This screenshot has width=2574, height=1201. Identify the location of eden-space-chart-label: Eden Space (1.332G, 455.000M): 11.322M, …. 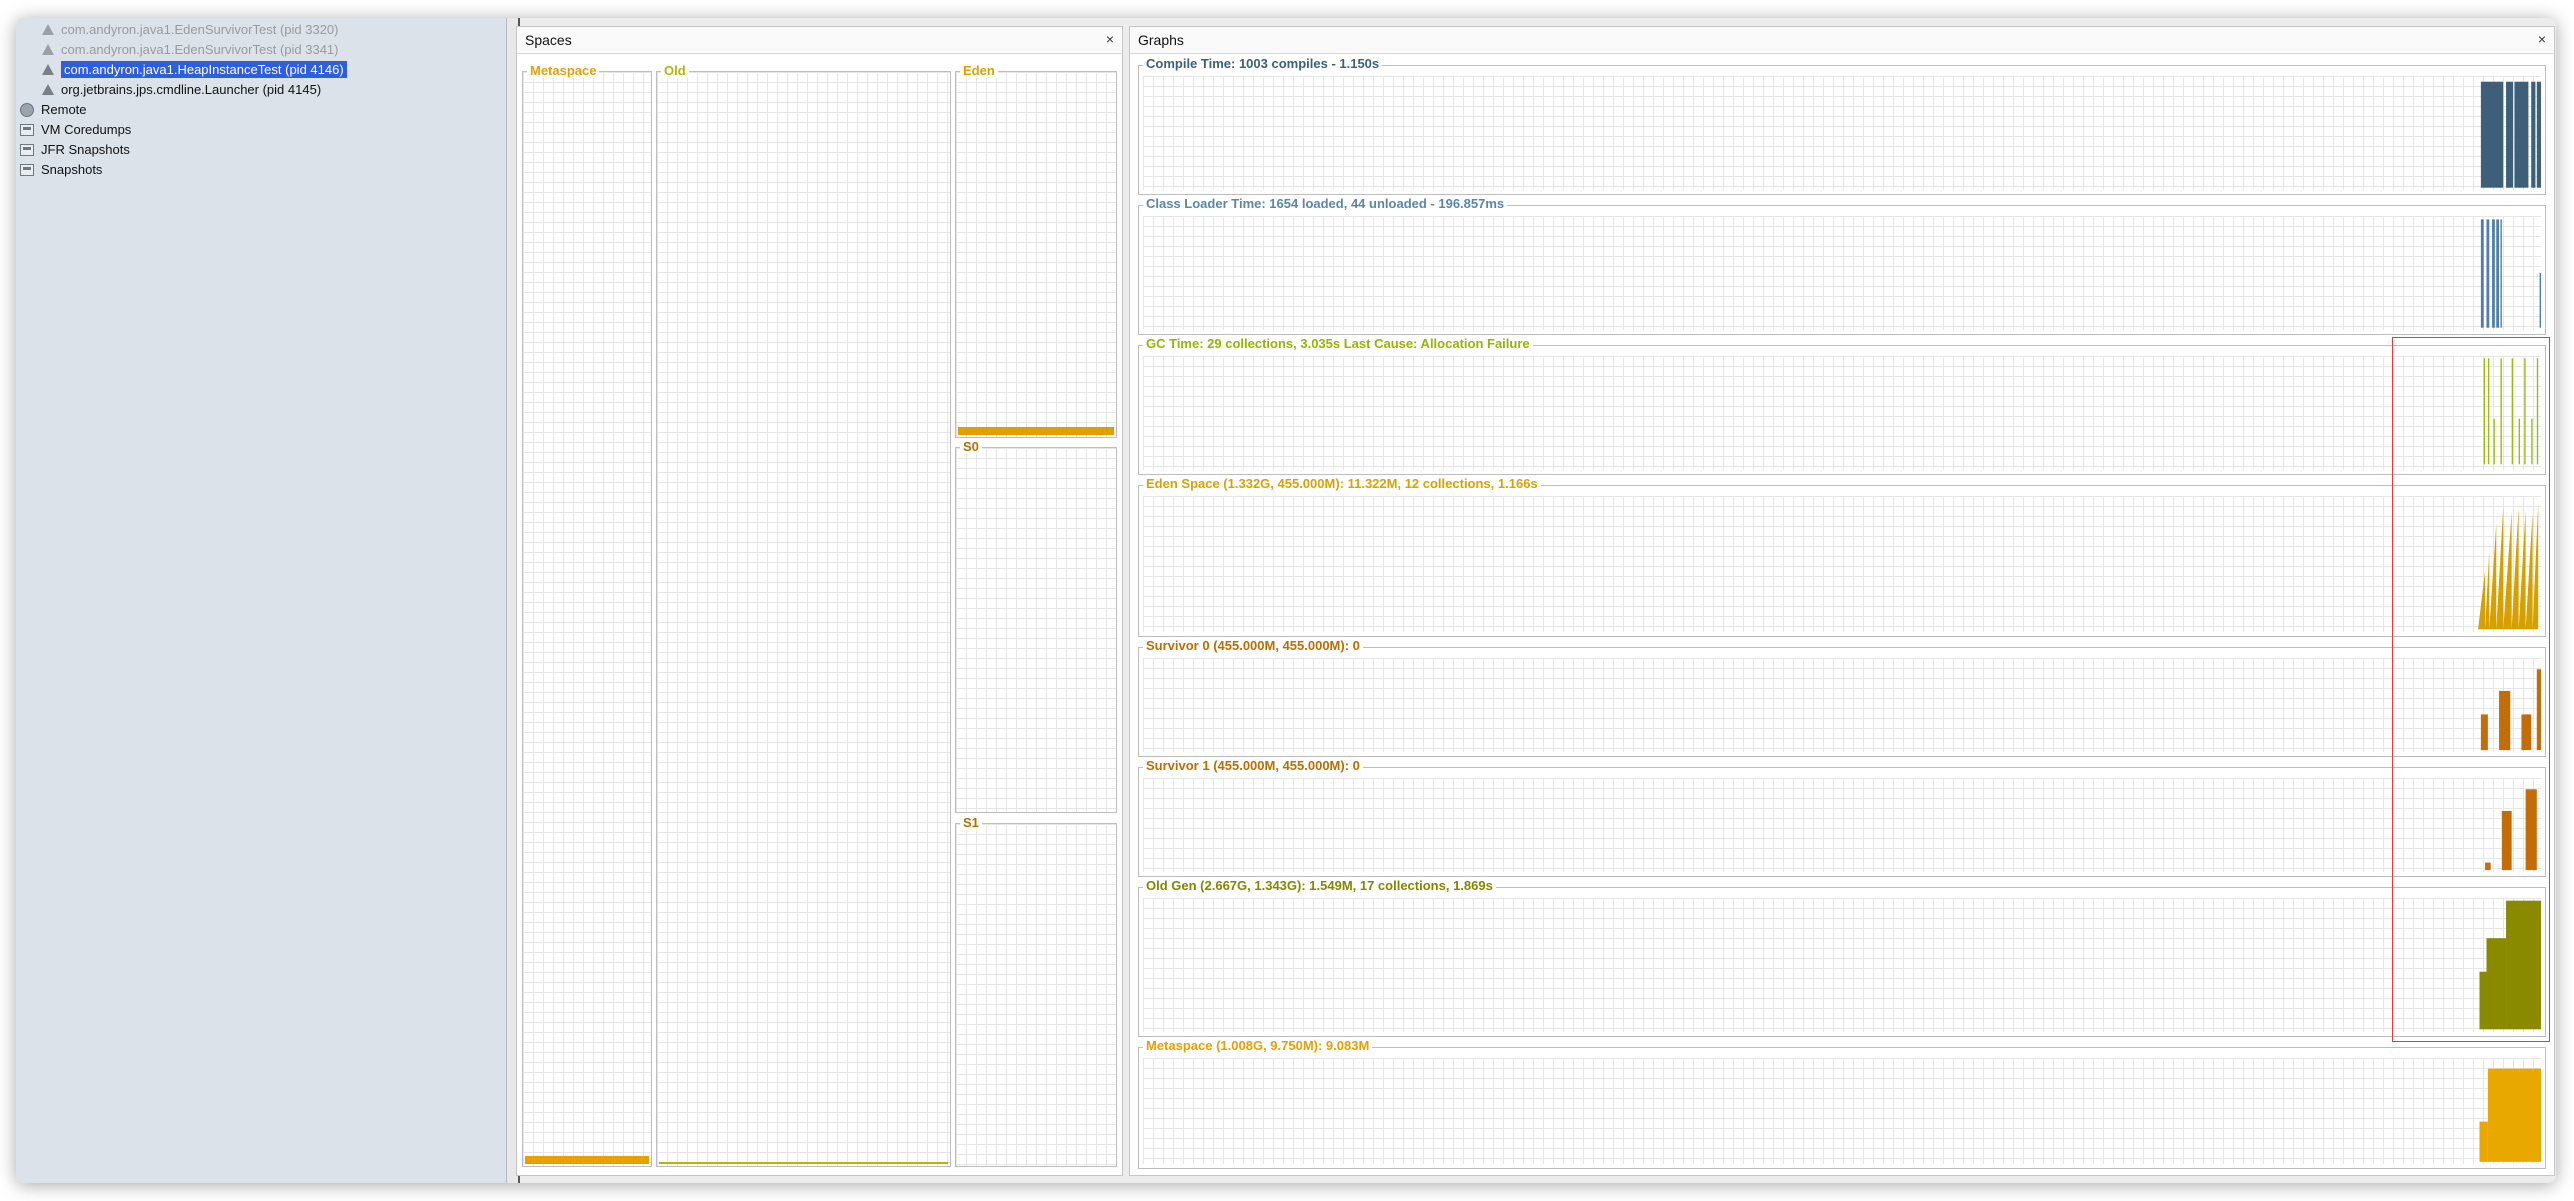
(1342, 483).